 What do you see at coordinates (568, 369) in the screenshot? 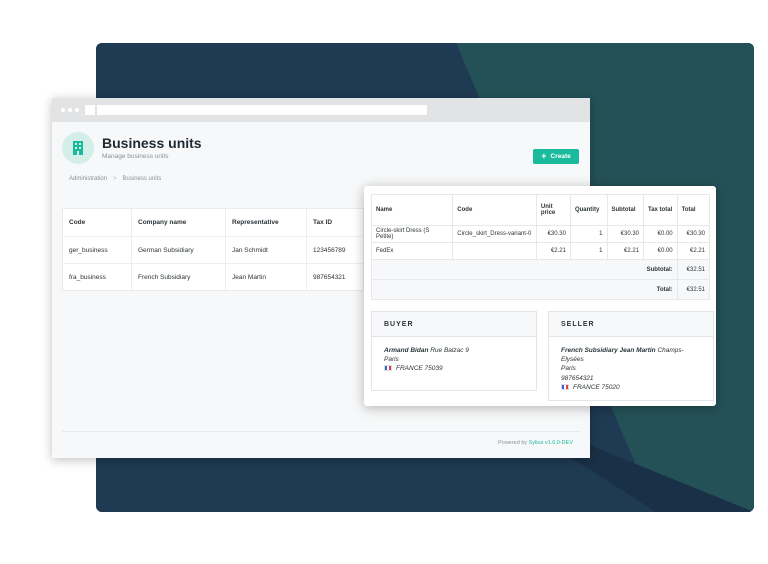
I see `seller-city: Paris` at bounding box center [568, 369].